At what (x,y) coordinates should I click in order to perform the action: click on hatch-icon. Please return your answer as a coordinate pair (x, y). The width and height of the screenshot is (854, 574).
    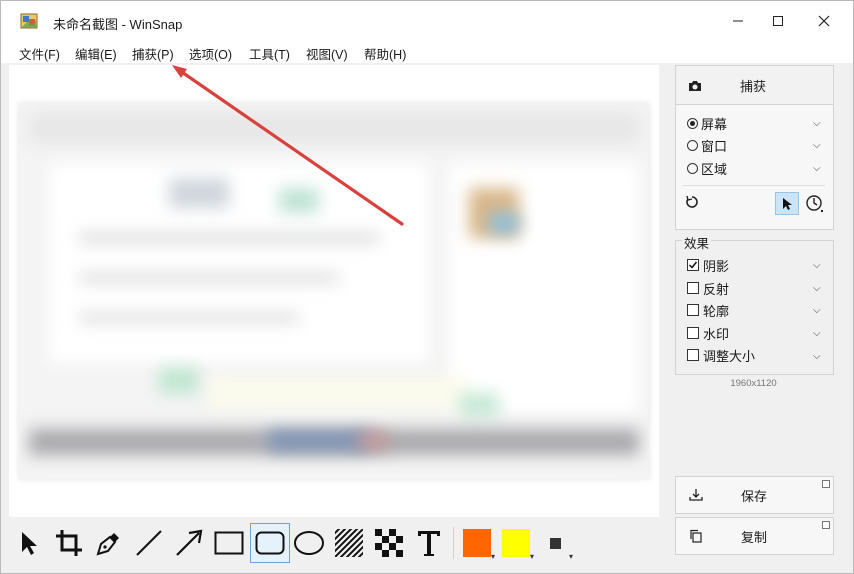
    Looking at the image, I should click on (349, 543).